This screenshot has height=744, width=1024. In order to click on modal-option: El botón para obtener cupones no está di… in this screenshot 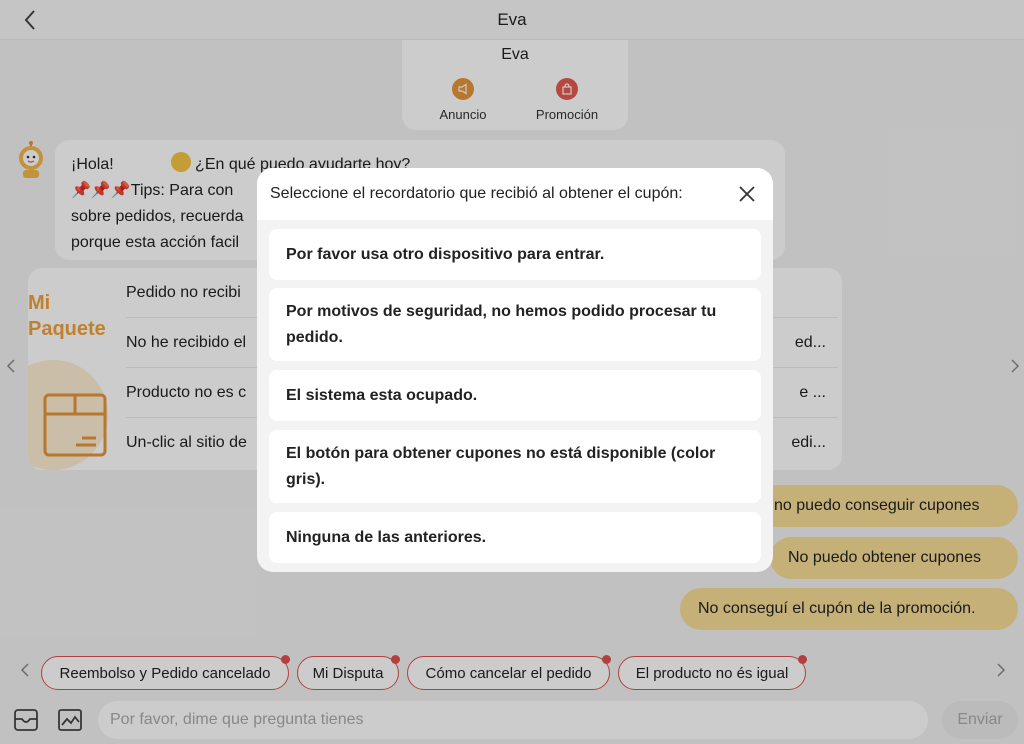, I will do `click(515, 466)`.